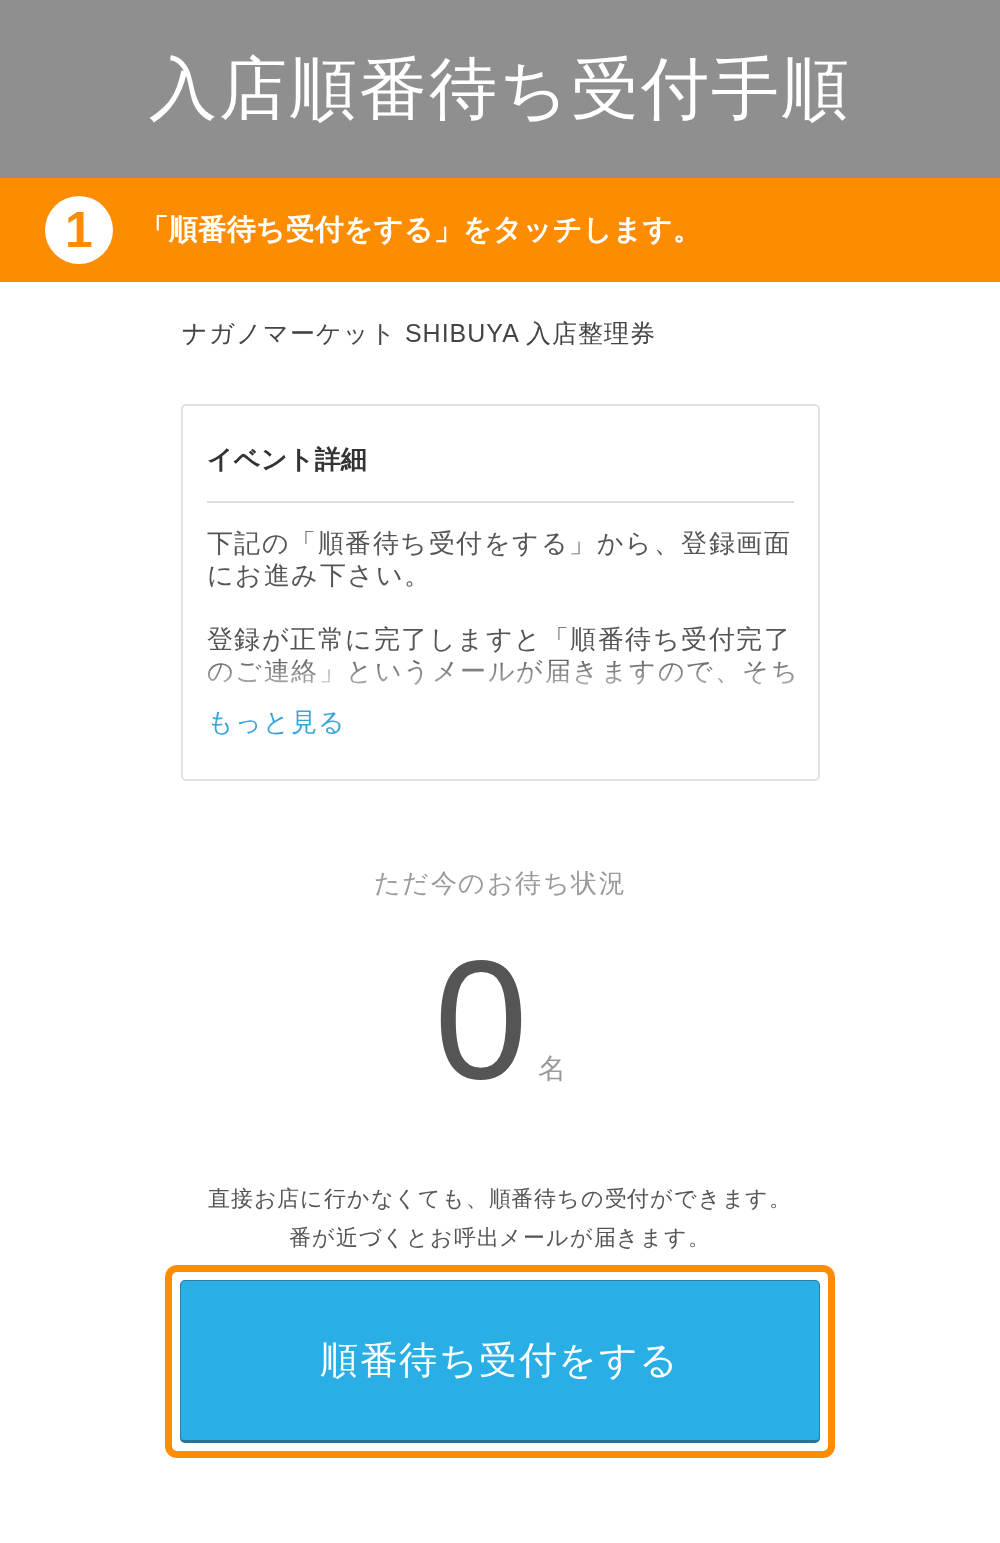 The height and width of the screenshot is (1543, 1000). What do you see at coordinates (419, 333) in the screenshot?
I see `ticket-title: ナガノマーケット SHIBUYA 入店整理券` at bounding box center [419, 333].